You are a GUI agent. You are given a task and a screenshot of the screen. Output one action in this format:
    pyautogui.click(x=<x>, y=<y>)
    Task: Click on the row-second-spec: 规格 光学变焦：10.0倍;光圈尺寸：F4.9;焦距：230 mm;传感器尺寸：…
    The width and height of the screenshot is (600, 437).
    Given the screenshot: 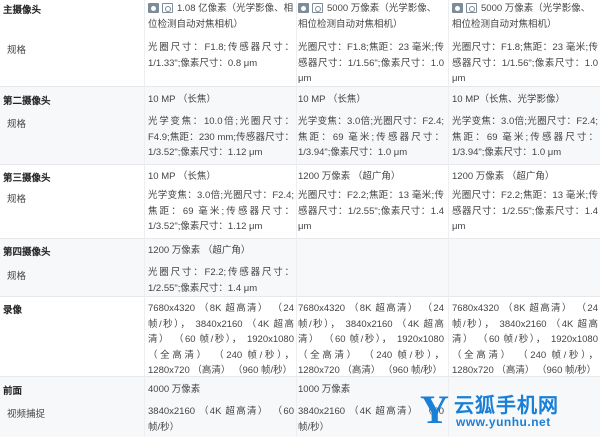 What is the action you would take?
    pyautogui.click(x=300, y=137)
    